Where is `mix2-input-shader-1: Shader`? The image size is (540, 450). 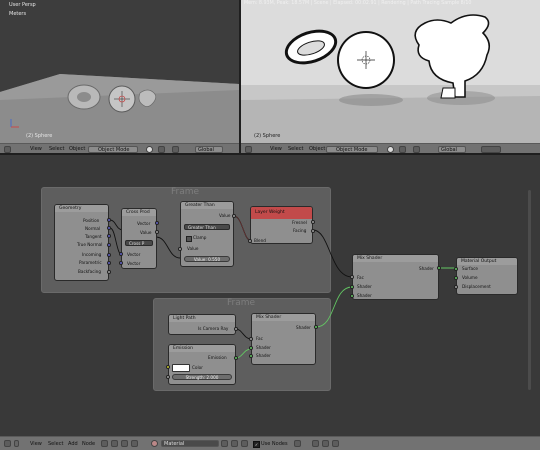 mix2-input-shader-1: Shader is located at coordinates (263, 347).